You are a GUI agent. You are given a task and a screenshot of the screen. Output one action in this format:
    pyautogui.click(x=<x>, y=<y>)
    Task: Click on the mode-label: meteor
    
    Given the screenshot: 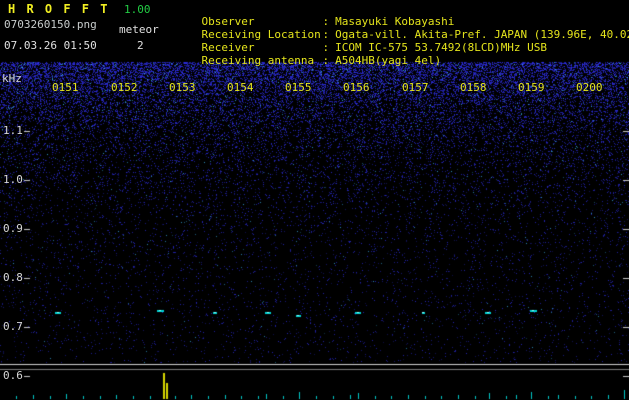 What is the action you would take?
    pyautogui.click(x=139, y=29)
    